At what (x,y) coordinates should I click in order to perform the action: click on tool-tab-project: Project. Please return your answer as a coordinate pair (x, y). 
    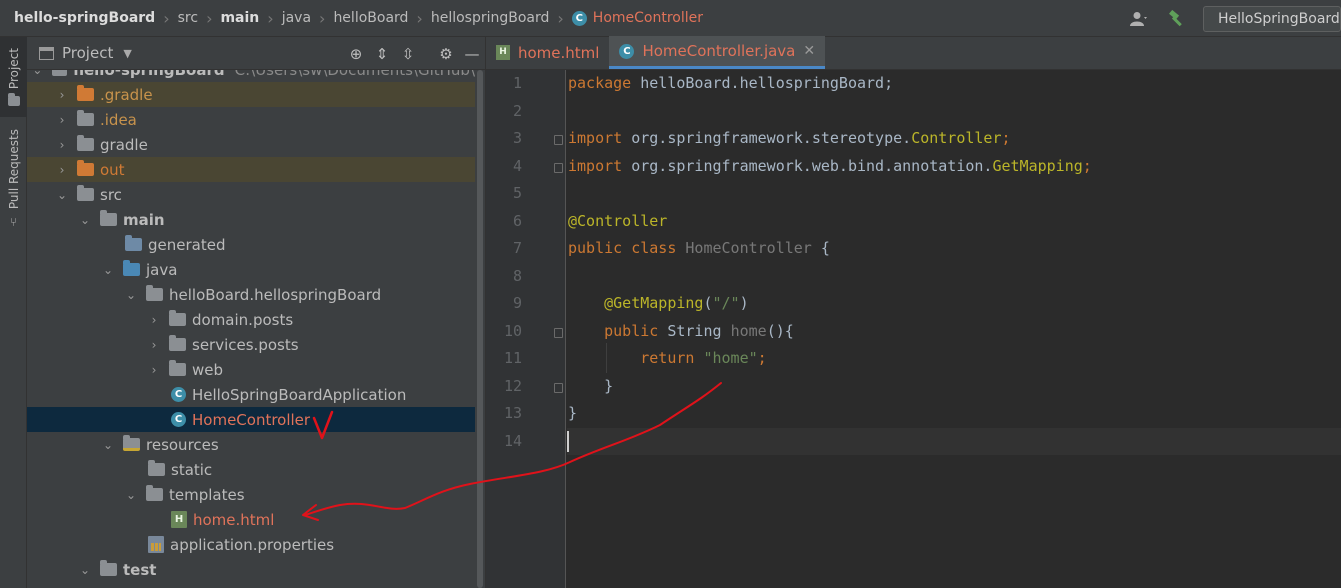
    Looking at the image, I should click on (13, 77).